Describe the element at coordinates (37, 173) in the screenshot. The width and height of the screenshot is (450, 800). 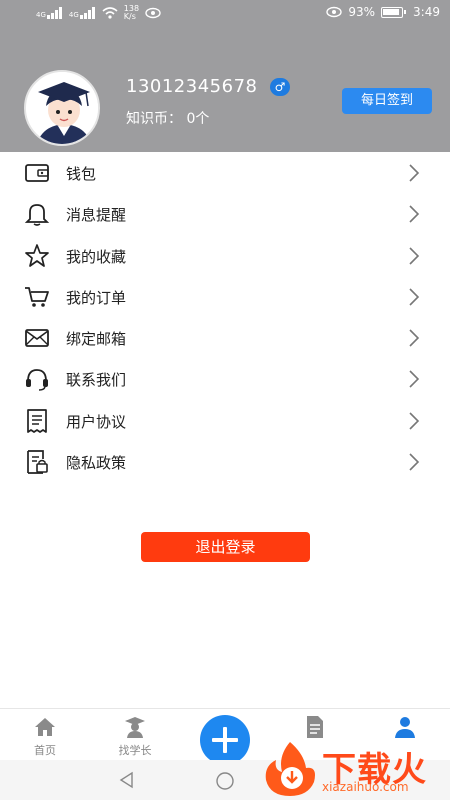
I see `wallet-icon` at that location.